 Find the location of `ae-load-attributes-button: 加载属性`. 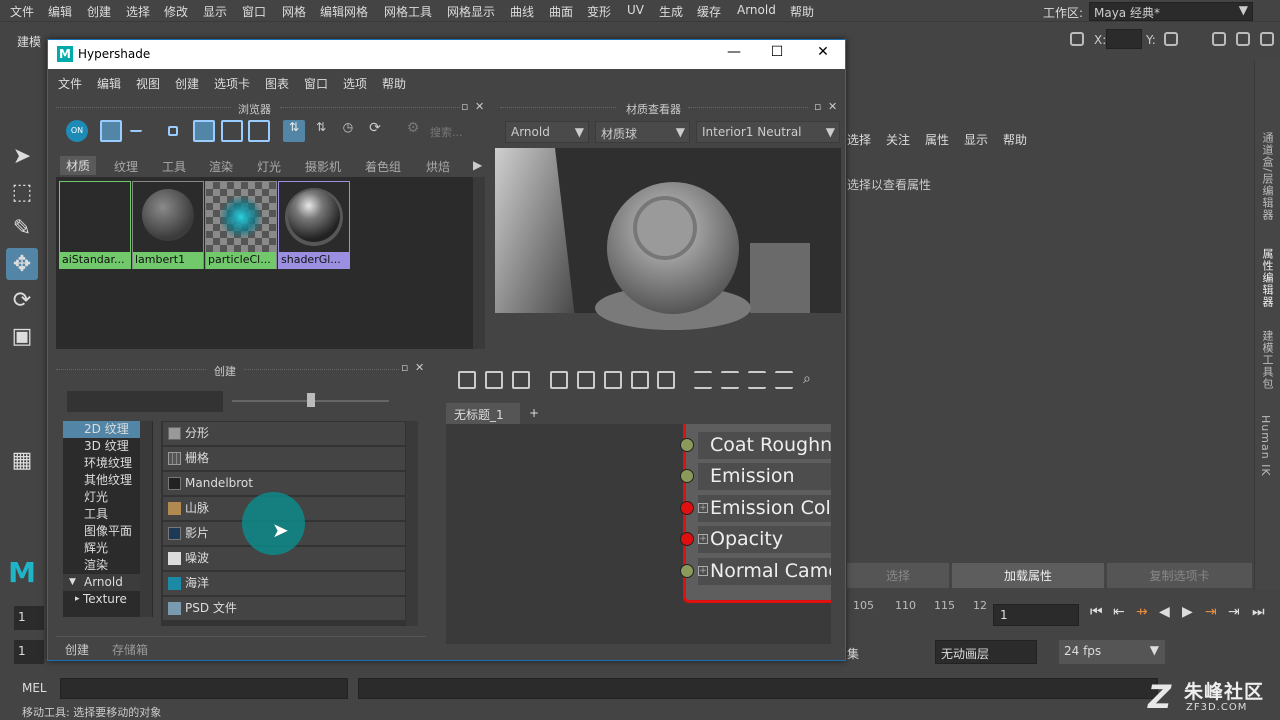

ae-load-attributes-button: 加载属性 is located at coordinates (1028, 575).